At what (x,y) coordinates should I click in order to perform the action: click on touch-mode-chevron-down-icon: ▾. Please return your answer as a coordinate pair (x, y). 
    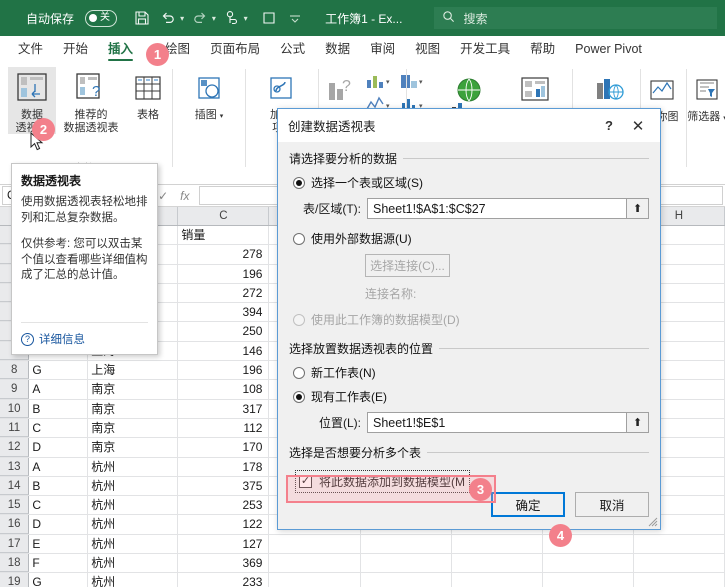
    Looking at the image, I should click on (246, 18).